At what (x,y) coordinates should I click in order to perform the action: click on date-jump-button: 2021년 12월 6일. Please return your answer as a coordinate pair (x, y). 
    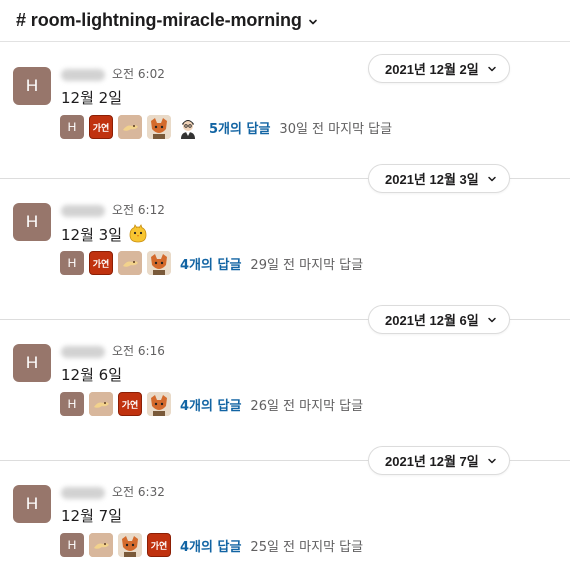
    Looking at the image, I should click on (439, 319).